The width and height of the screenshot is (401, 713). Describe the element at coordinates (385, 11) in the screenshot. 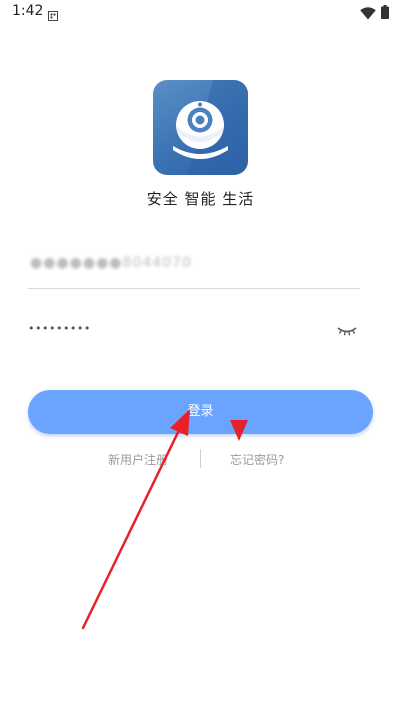

I see `battery-icon` at that location.